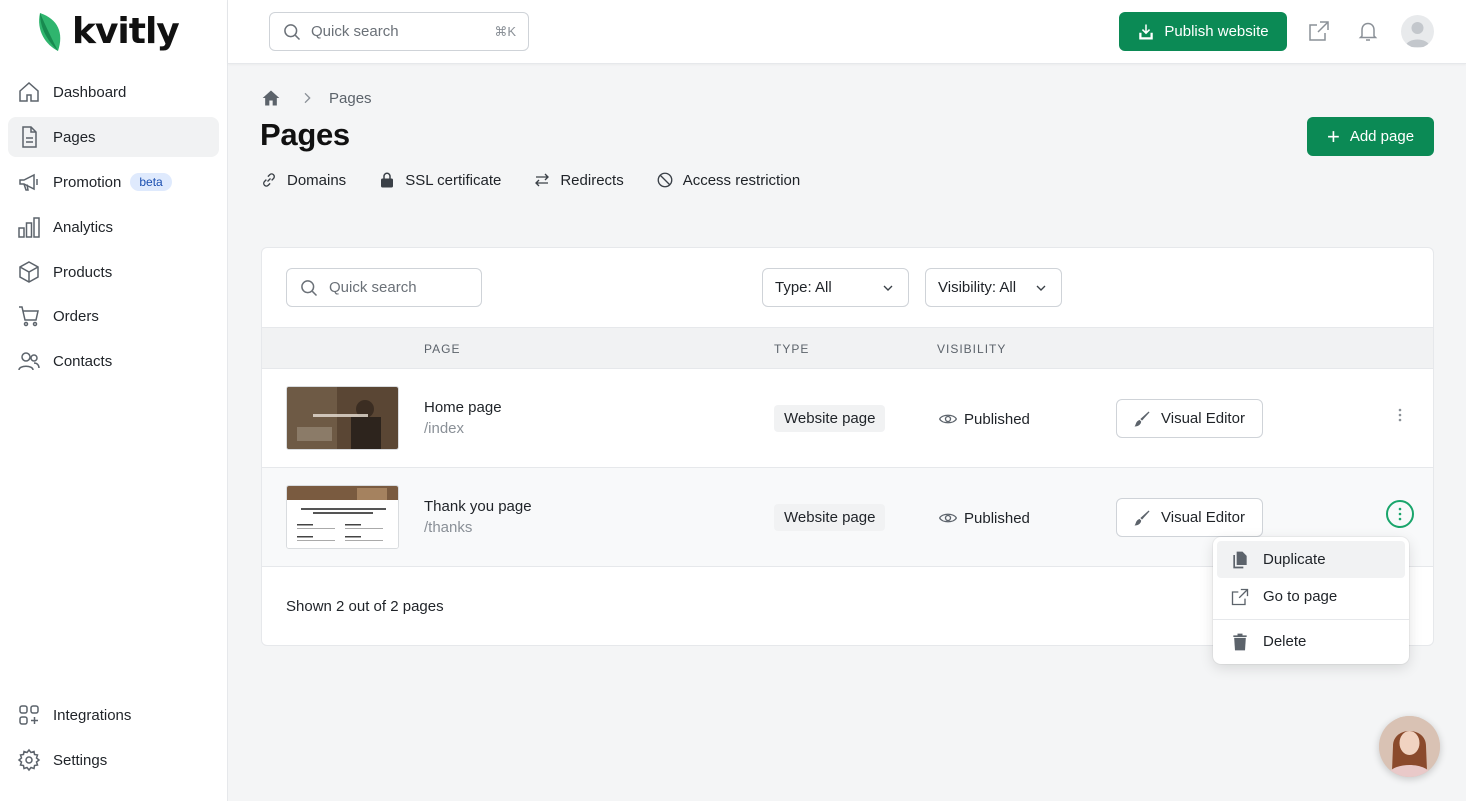  I want to click on global-search-input: Quick search ⌘K, so click(399, 31).